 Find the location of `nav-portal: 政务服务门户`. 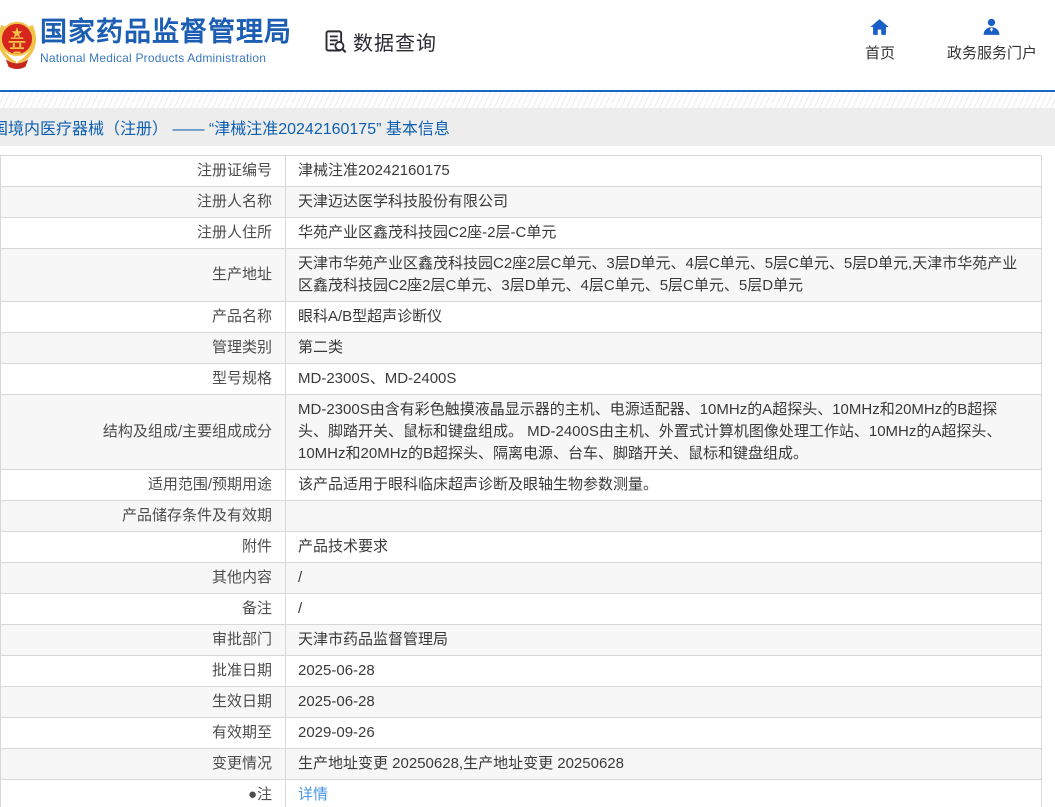

nav-portal: 政务服务门户 is located at coordinates (992, 40).